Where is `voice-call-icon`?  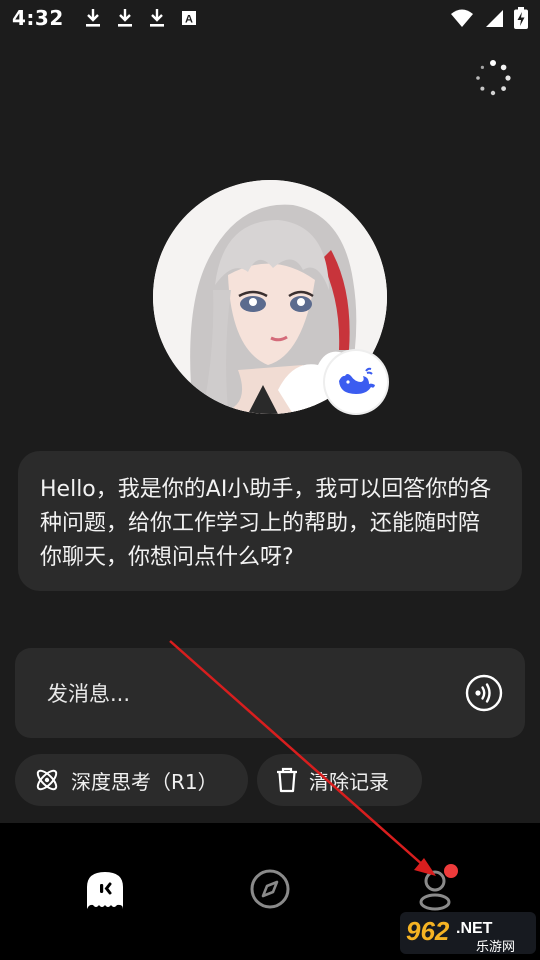 voice-call-icon is located at coordinates (484, 693).